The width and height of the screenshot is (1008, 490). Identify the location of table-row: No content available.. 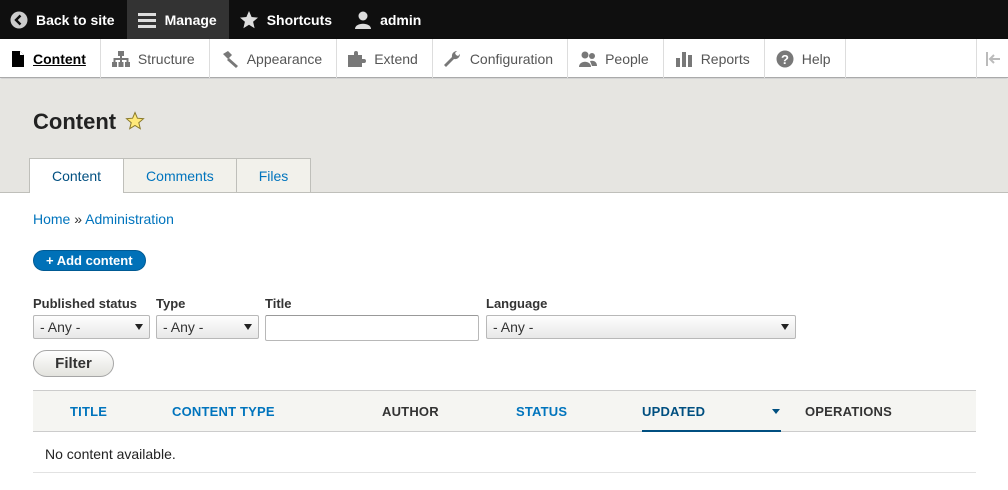
(504, 452).